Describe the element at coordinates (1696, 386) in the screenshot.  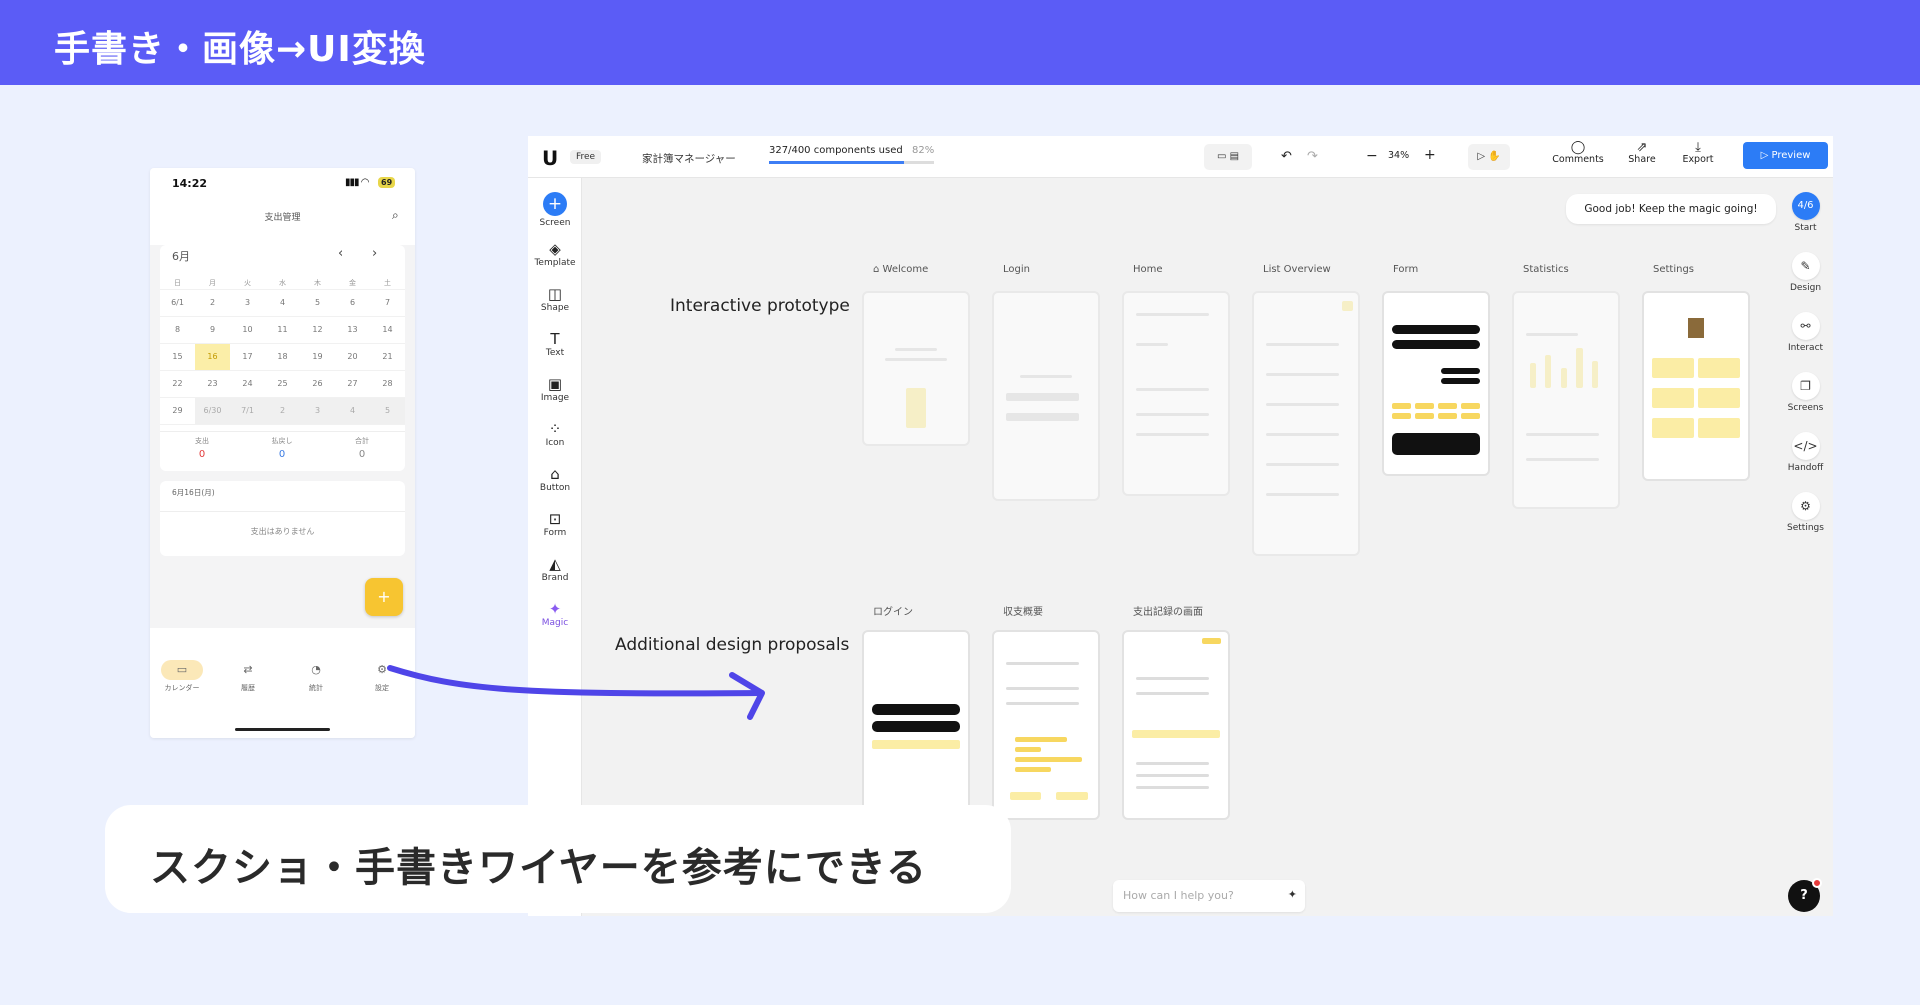
I see `screen-frame-settings` at that location.